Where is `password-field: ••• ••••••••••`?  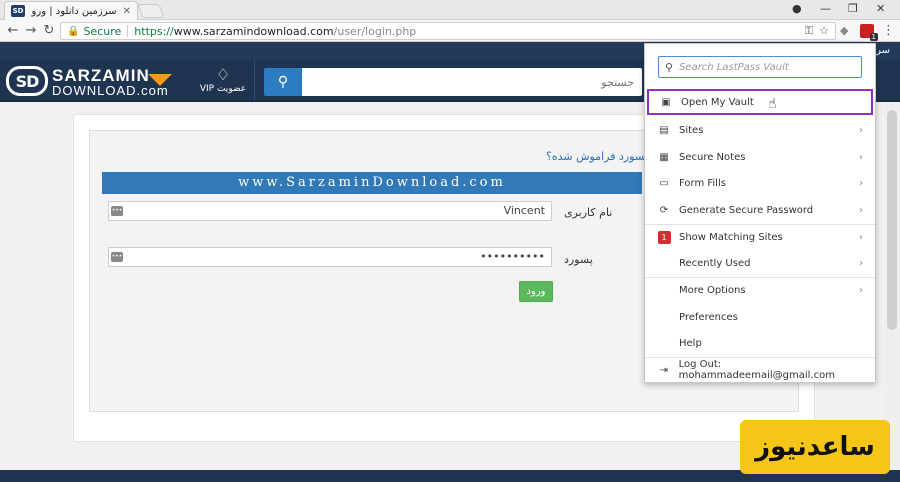 password-field: ••• •••••••••• is located at coordinates (330, 257).